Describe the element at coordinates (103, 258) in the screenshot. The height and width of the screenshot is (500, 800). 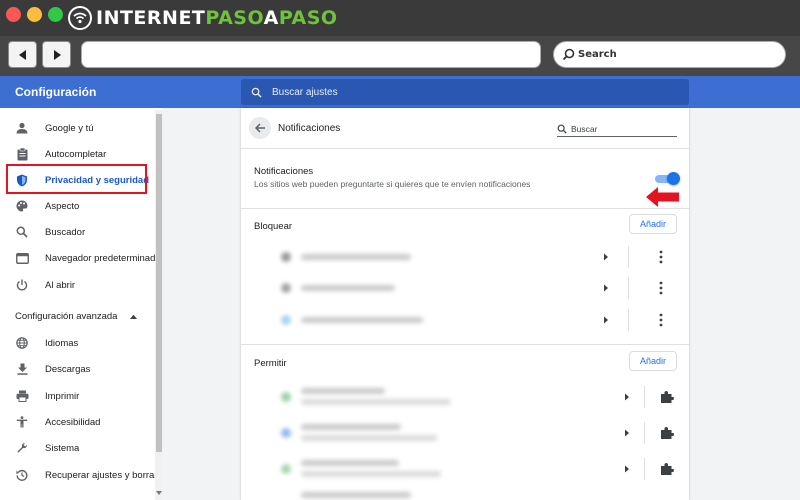
I see `sidebar-item-label: Navegador predeterminado` at that location.